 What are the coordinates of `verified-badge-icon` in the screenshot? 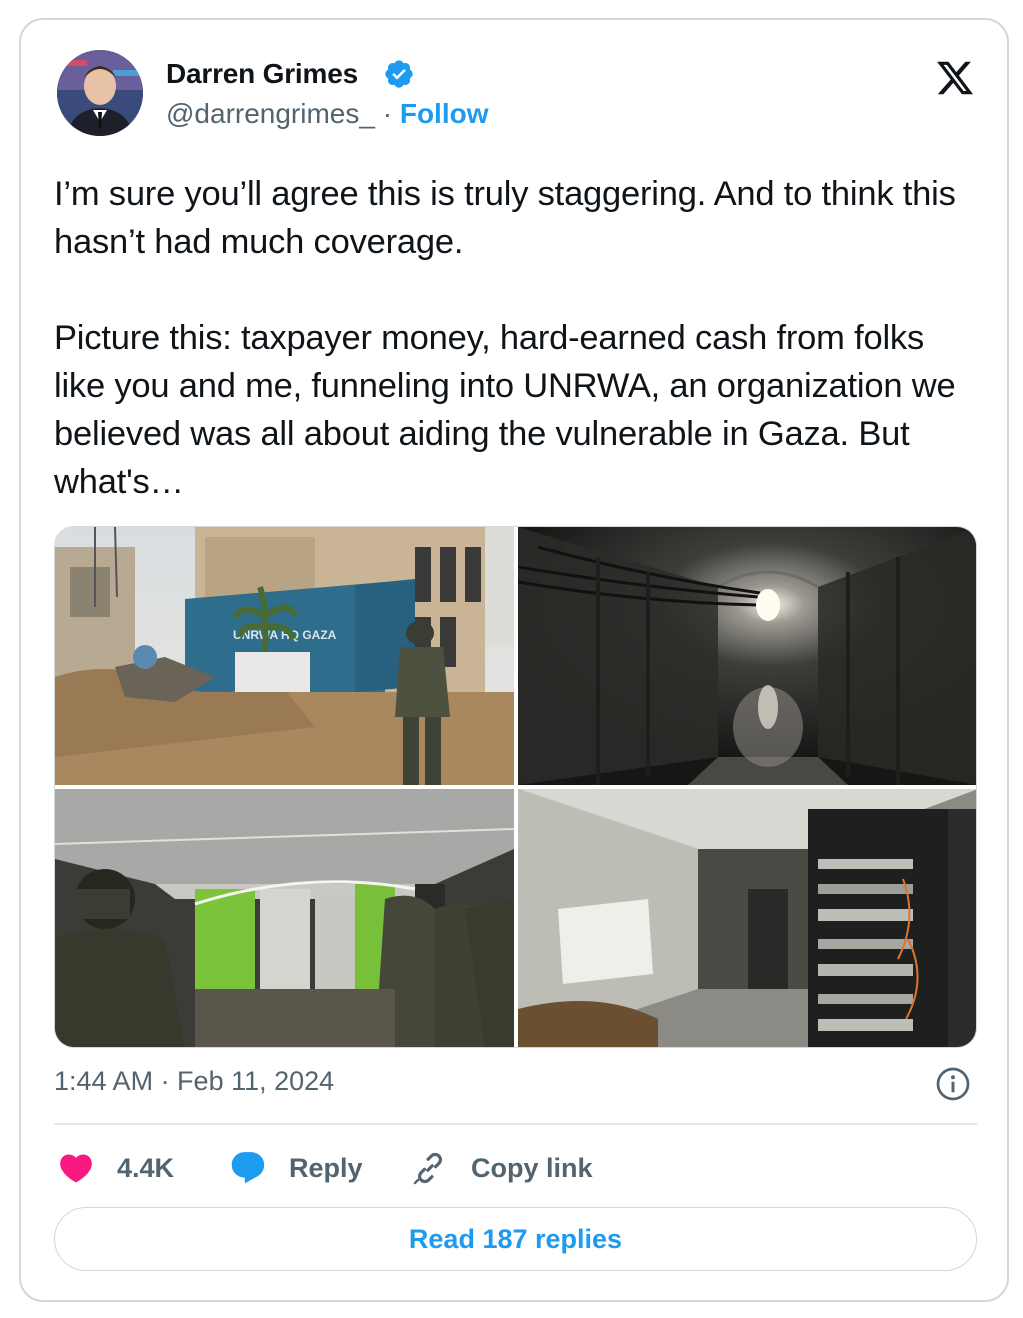 It's located at (399, 74).